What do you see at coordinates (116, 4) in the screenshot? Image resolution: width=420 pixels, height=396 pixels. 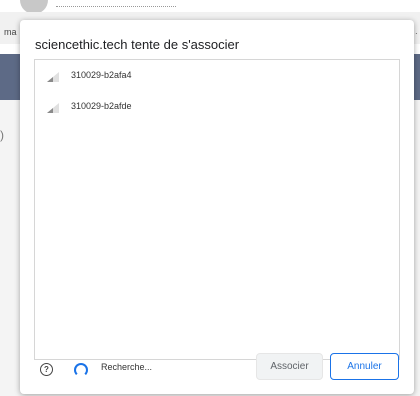 I see `background-divider` at bounding box center [116, 4].